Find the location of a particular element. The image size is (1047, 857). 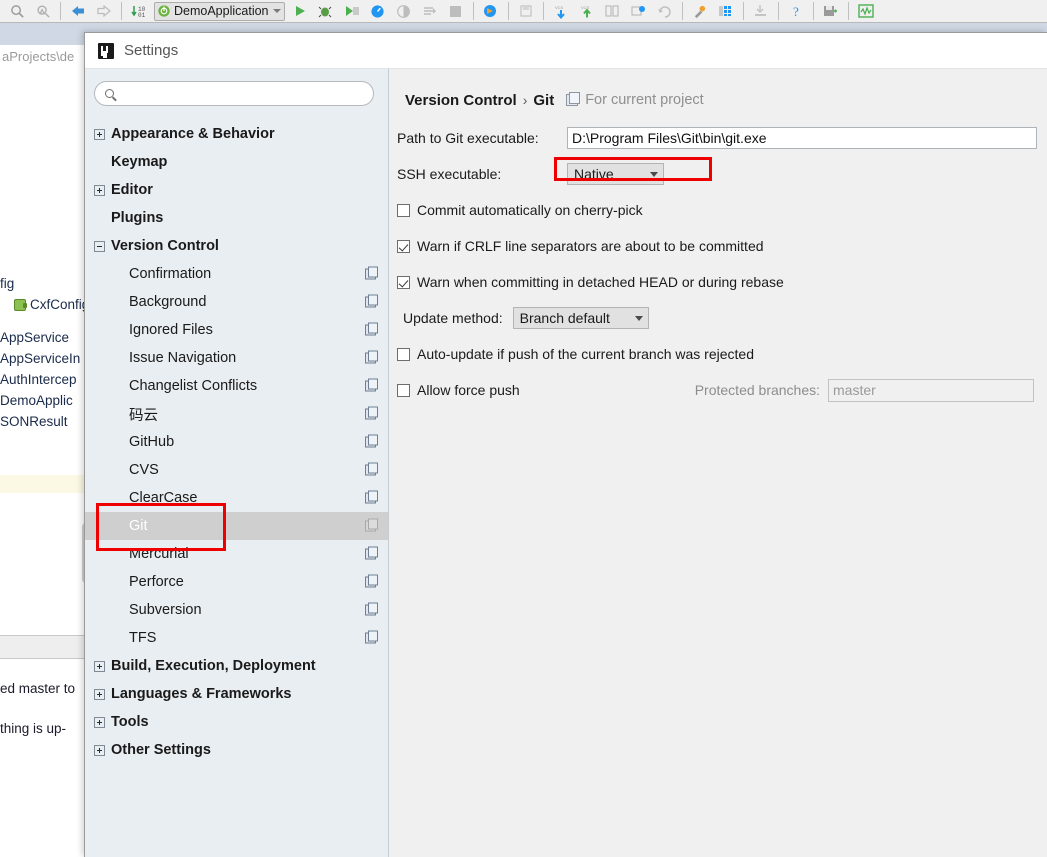

sidebar-item-label: Git is located at coordinates (138, 526).